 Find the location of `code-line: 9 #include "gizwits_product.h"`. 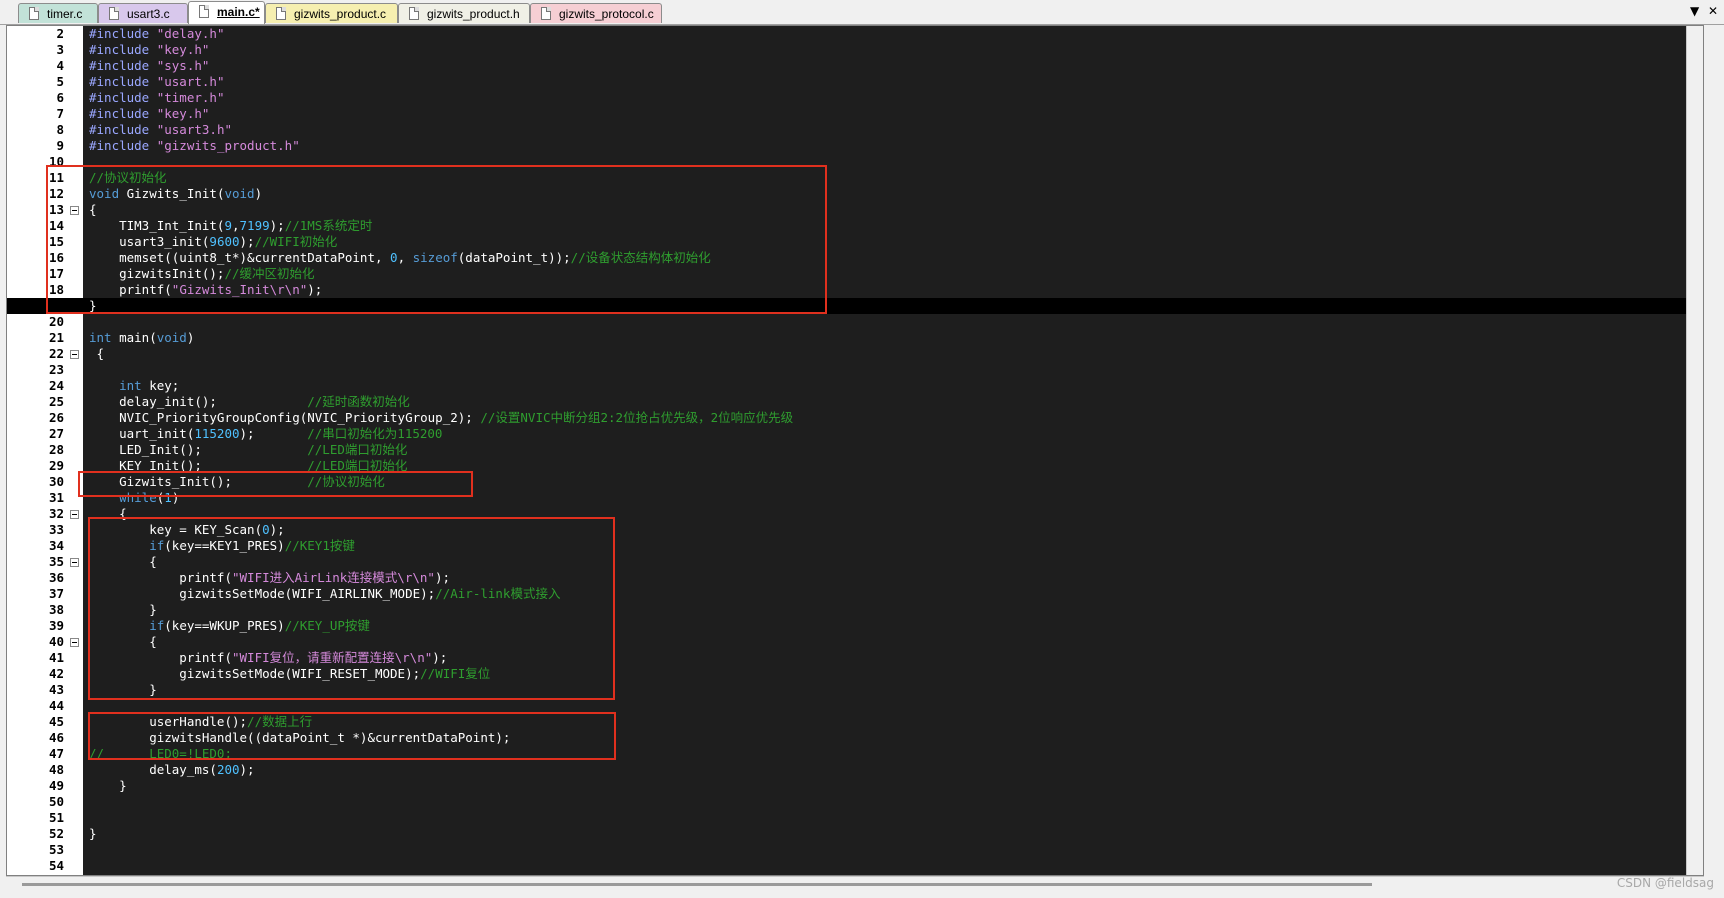

code-line: 9 #include "gizwits_product.h" is located at coordinates (855, 146).